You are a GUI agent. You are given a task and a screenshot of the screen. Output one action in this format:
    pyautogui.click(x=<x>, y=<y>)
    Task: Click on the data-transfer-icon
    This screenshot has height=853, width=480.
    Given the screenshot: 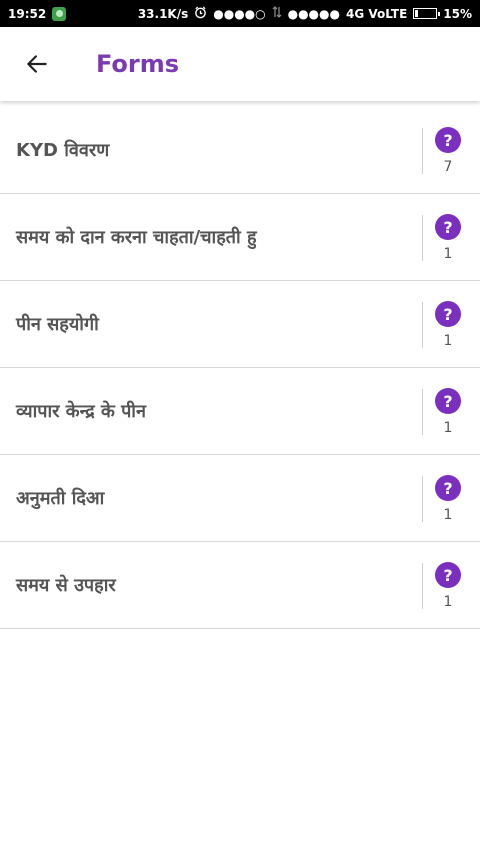 What is the action you would take?
    pyautogui.click(x=277, y=13)
    